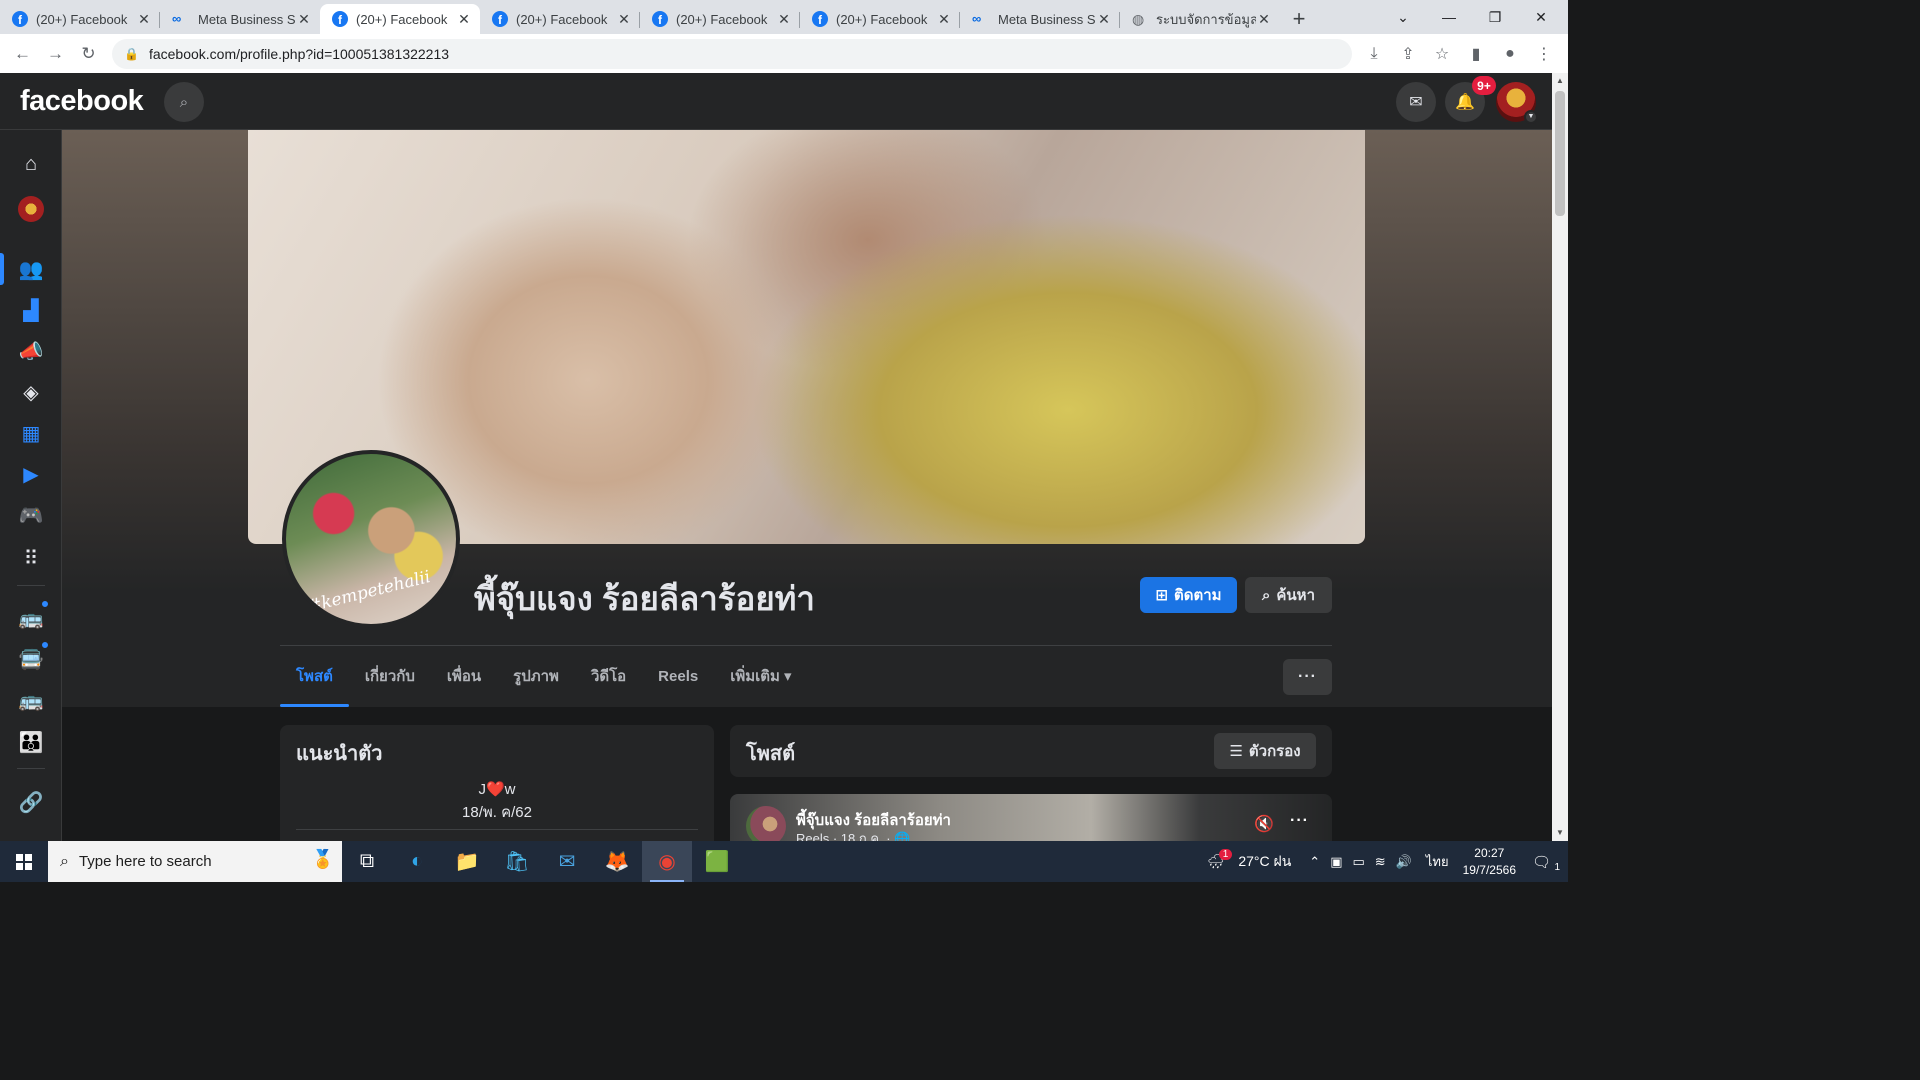 The image size is (1920, 1080). I want to click on tab-videos: วิดีโอ, so click(608, 676).